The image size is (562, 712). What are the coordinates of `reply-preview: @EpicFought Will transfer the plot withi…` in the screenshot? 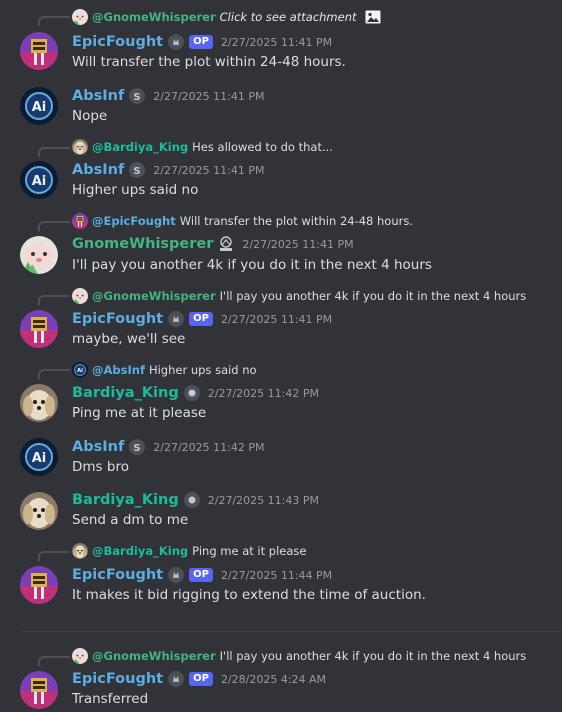 It's located at (242, 221).